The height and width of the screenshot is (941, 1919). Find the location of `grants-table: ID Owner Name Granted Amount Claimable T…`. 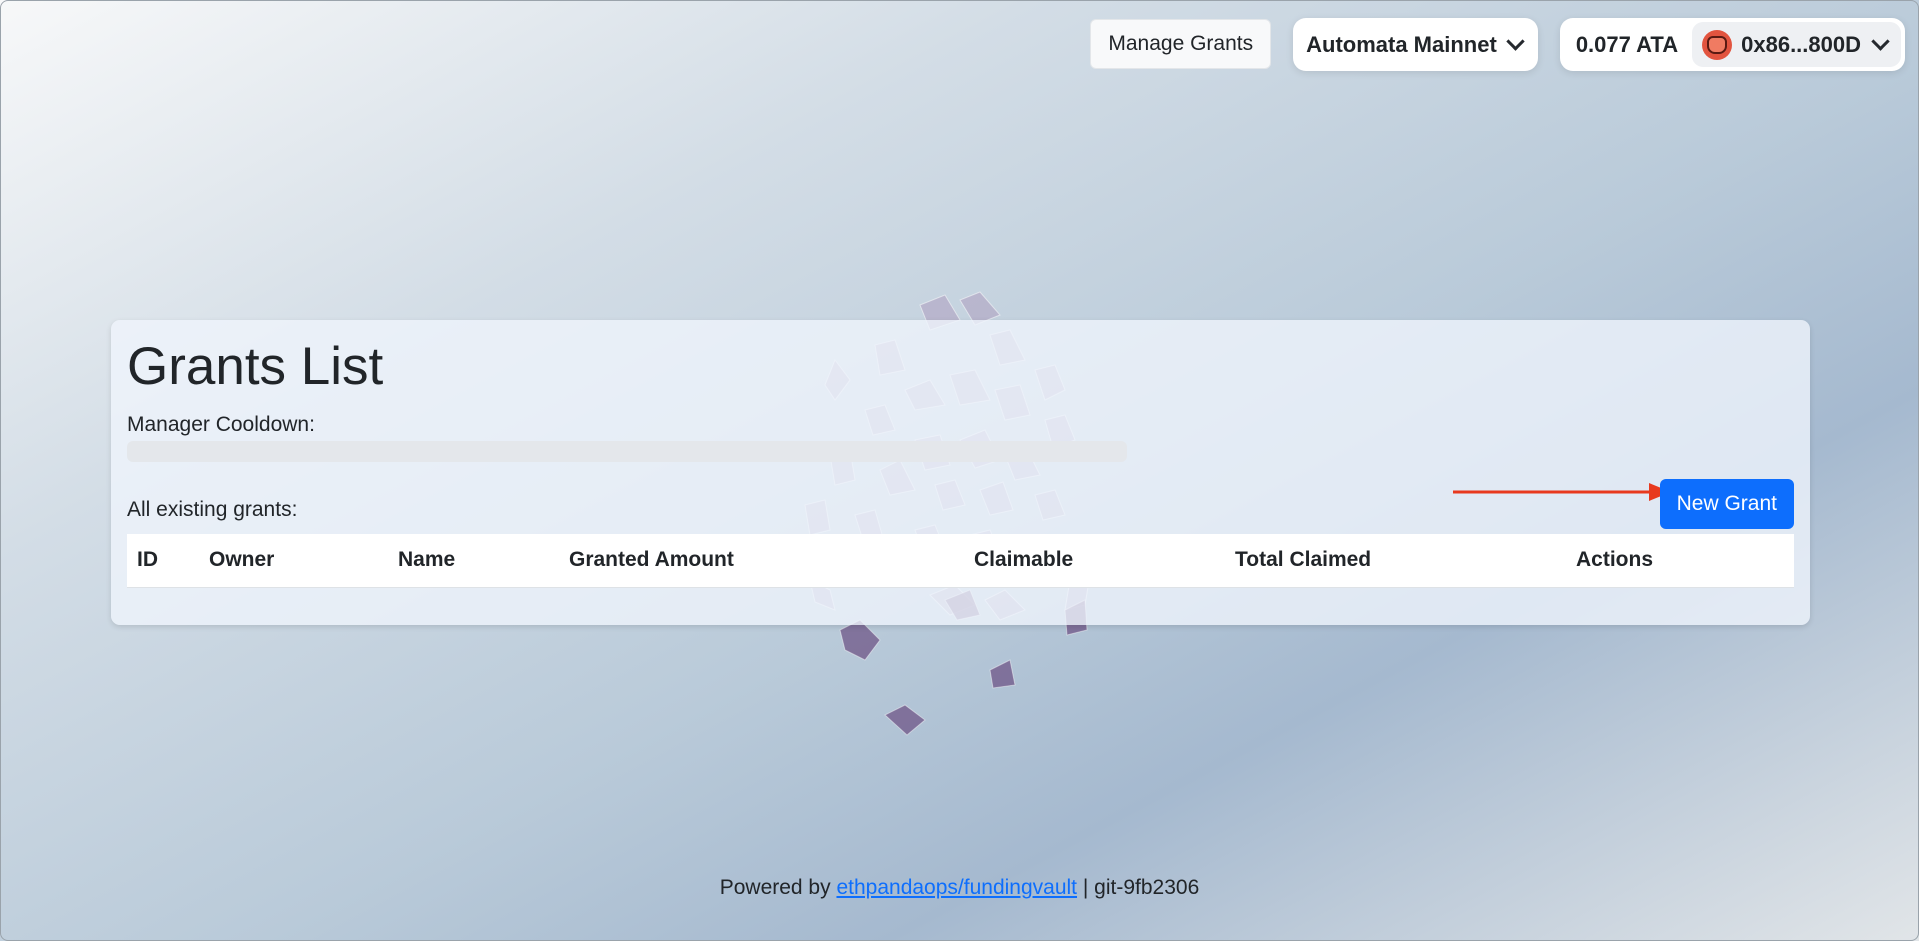

grants-table: ID Owner Name Granted Amount Claimable T… is located at coordinates (960, 561).